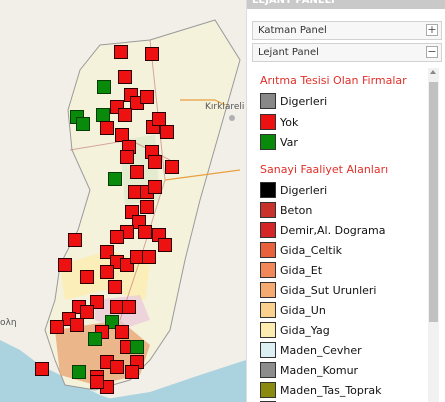  What do you see at coordinates (328, 290) in the screenshot?
I see `legend-item-label: Gida_Sut Urunleri` at bounding box center [328, 290].